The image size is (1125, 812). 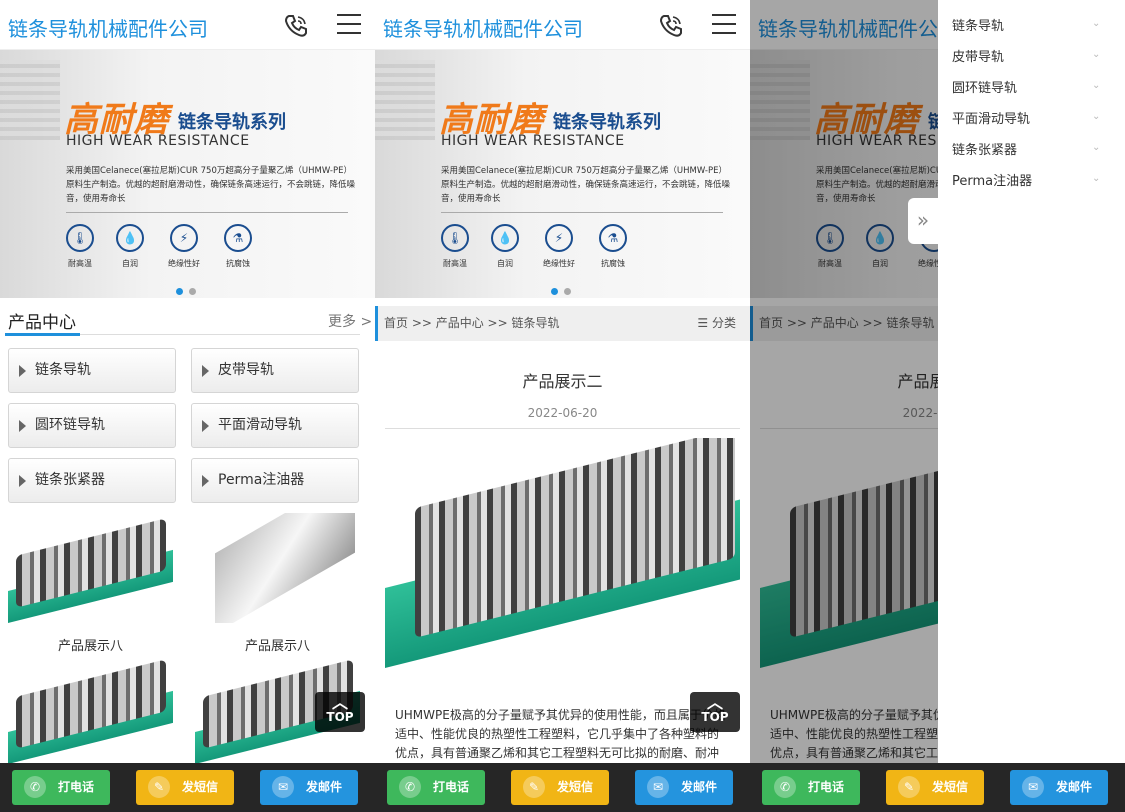 What do you see at coordinates (275, 370) in the screenshot?
I see `category-button: 皮带导轨` at bounding box center [275, 370].